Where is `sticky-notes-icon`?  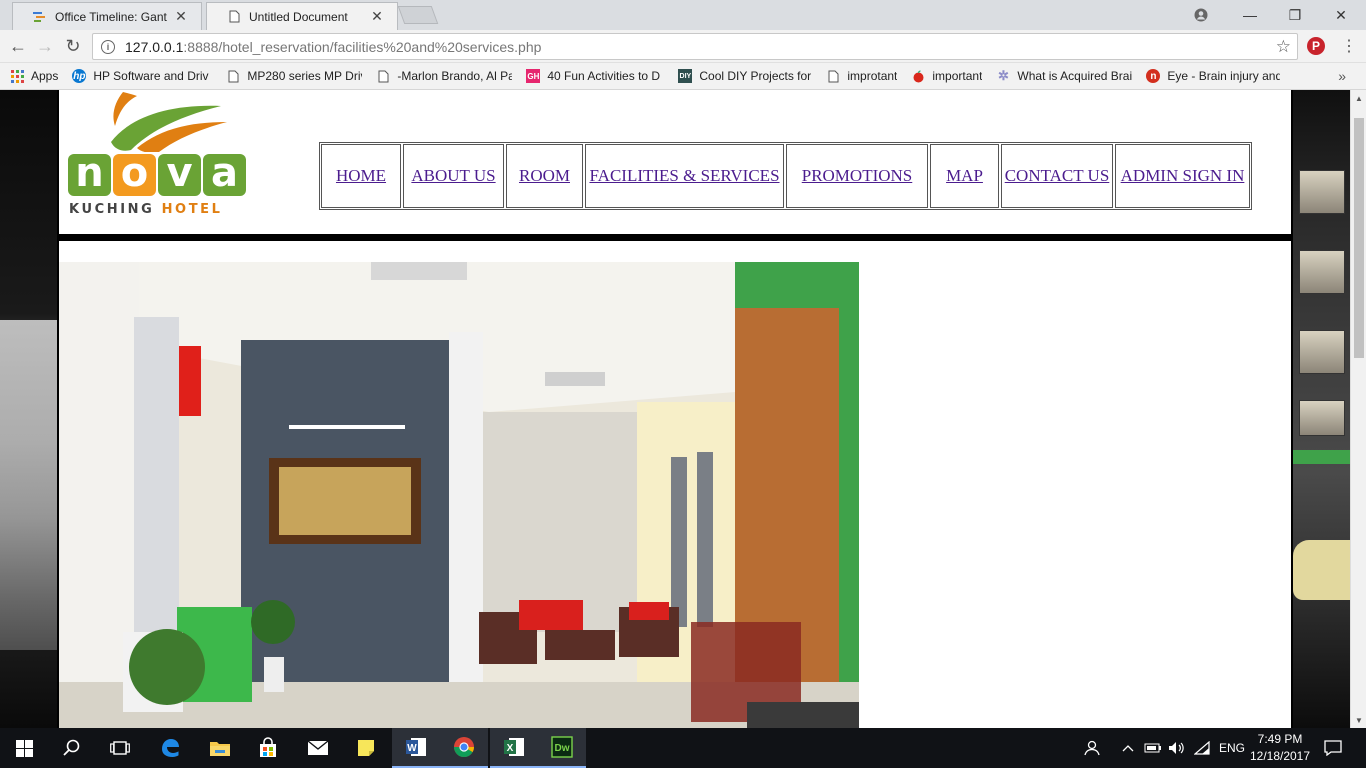
sticky-notes-icon is located at coordinates (366, 748).